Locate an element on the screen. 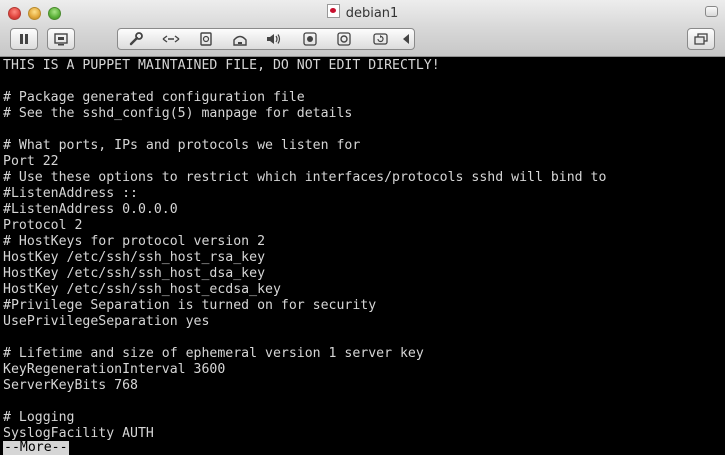 The image size is (725, 455). chevron-left-icon is located at coordinates (406, 39).